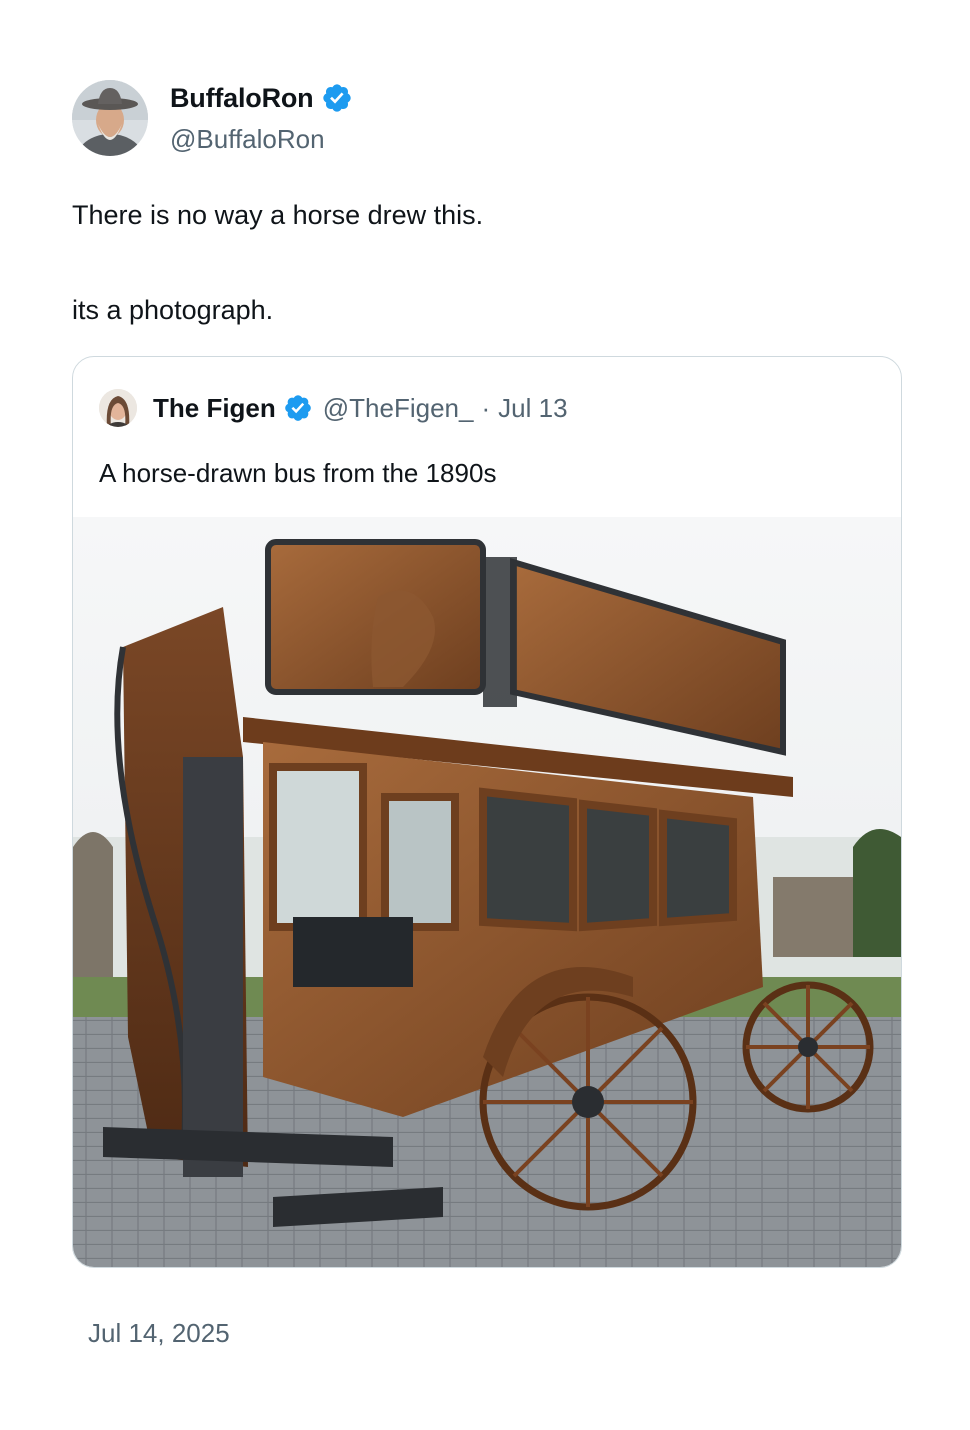 The height and width of the screenshot is (1430, 970). I want to click on quoted-date: Jul 13, so click(532, 408).